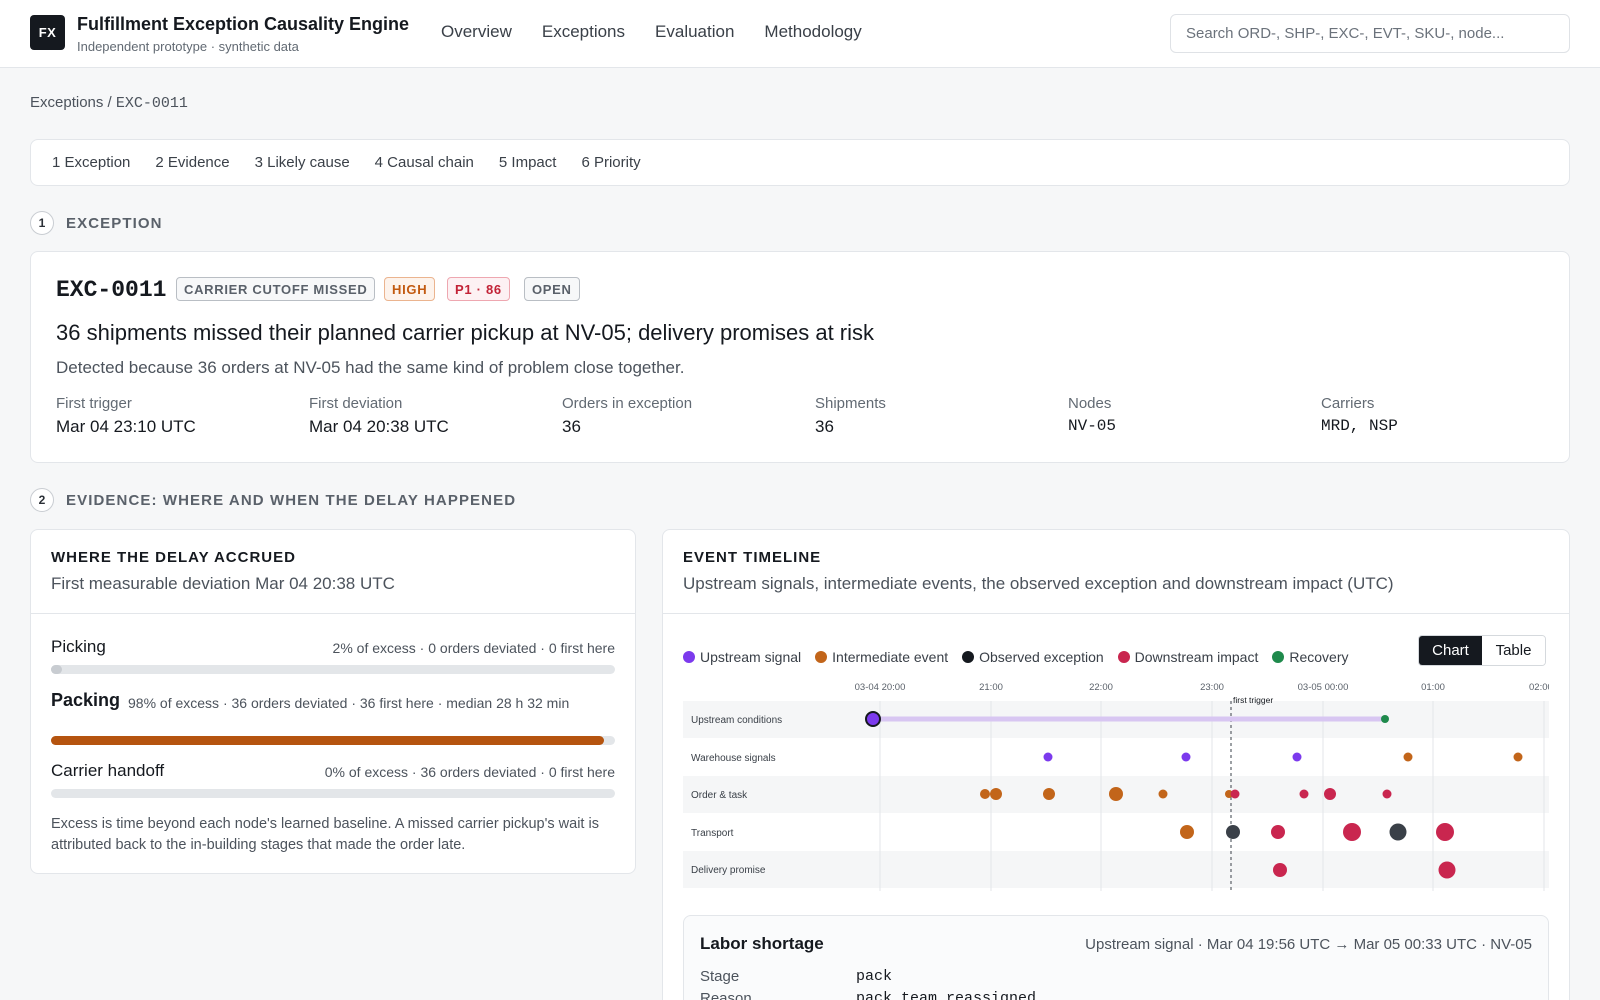 The width and height of the screenshot is (1600, 1000). I want to click on legend-label: Downstream impact, so click(1196, 657).